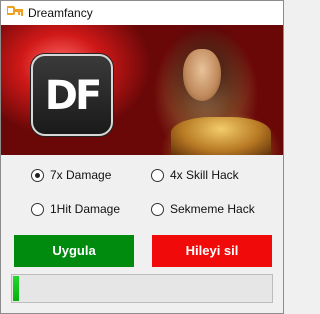  I want to click on option-label: Sekmeme Hack, so click(212, 209).